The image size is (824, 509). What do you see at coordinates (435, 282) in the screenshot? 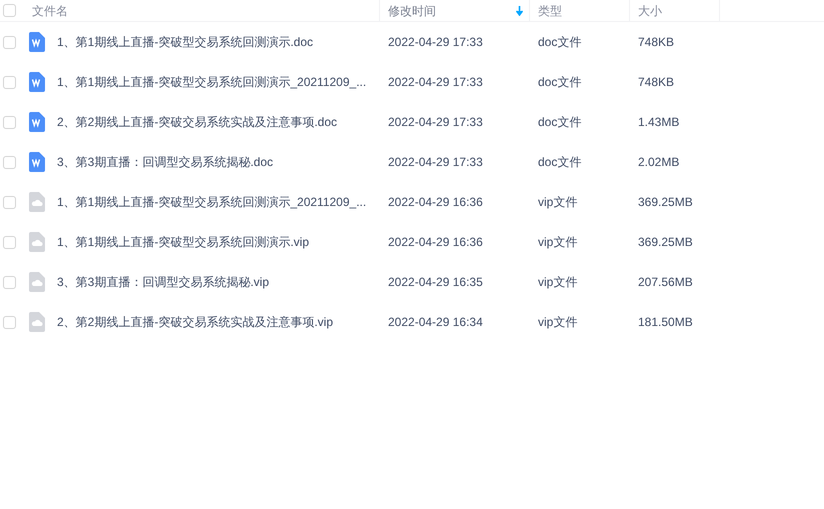
I see `modified-time: 2022-04-29 16:35` at bounding box center [435, 282].